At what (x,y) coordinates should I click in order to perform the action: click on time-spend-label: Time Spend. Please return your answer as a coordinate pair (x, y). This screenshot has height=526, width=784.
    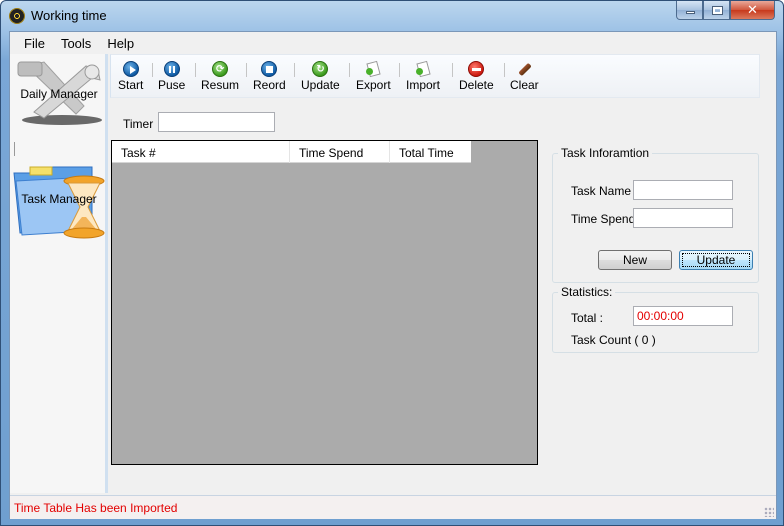
    Looking at the image, I should click on (603, 219).